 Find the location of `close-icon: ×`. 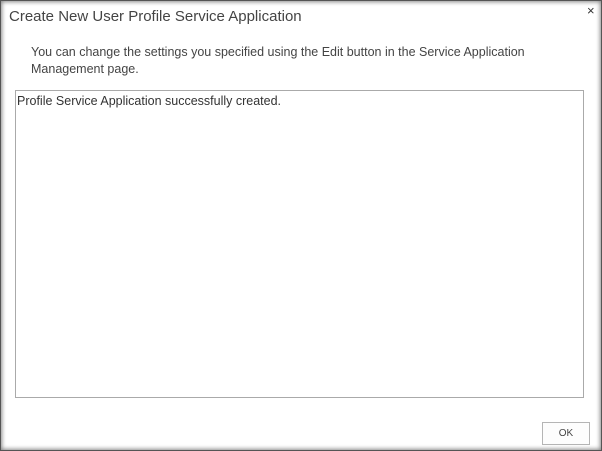

close-icon: × is located at coordinates (591, 10).